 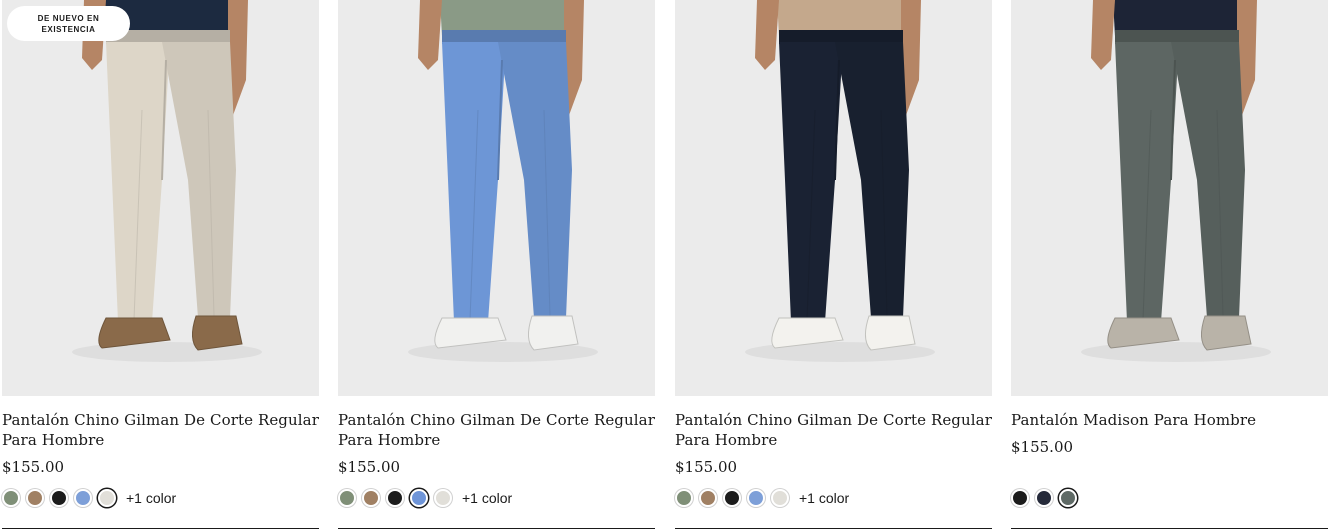 I want to click on color-swatches, so click(x=1047, y=498).